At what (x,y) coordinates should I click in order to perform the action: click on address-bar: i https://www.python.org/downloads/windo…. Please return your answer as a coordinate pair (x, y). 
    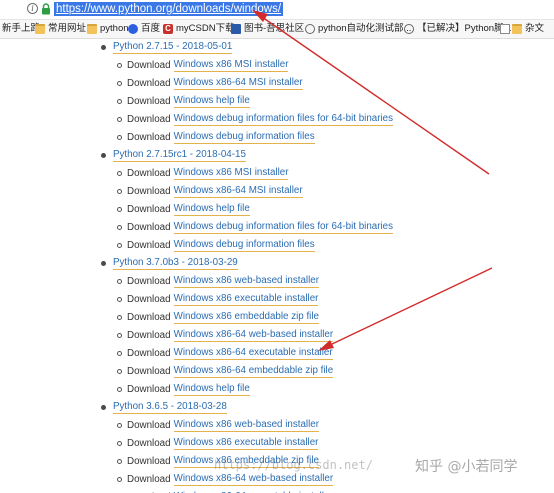
    Looking at the image, I should click on (277, 10).